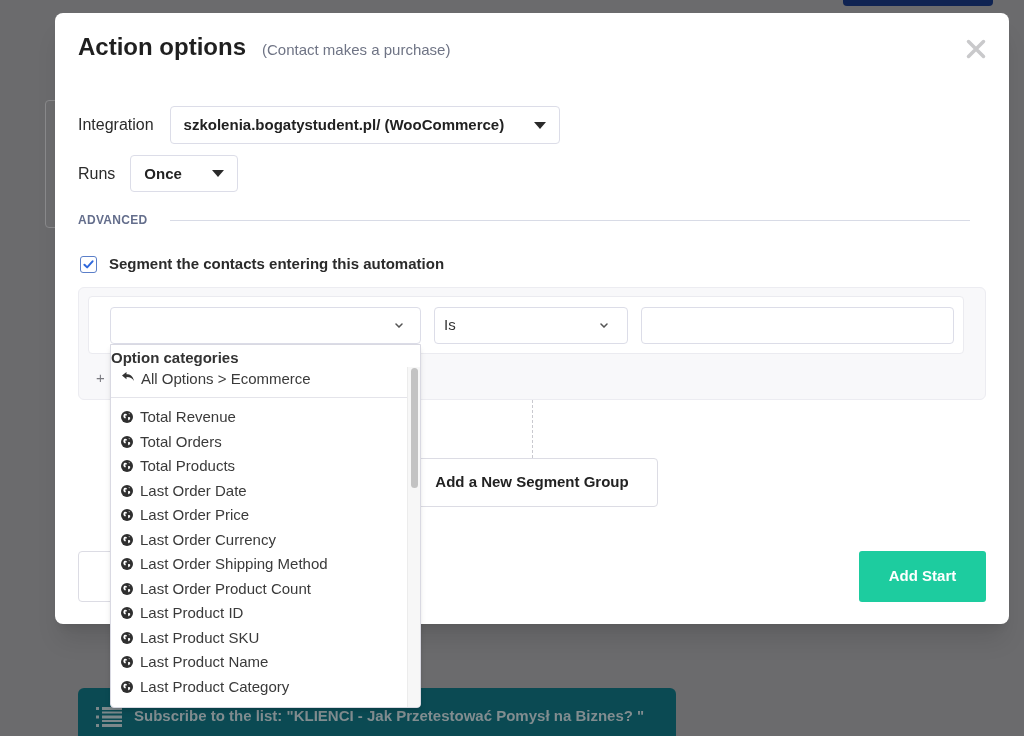 This screenshot has width=1024, height=736. What do you see at coordinates (259, 662) in the screenshot?
I see `menu-option: Last Product Name` at bounding box center [259, 662].